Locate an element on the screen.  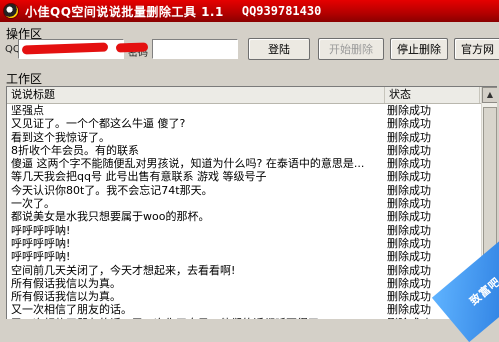
window-title: 小佳QQ空间说说批量删除工具 1.1 is located at coordinates (124, 11).